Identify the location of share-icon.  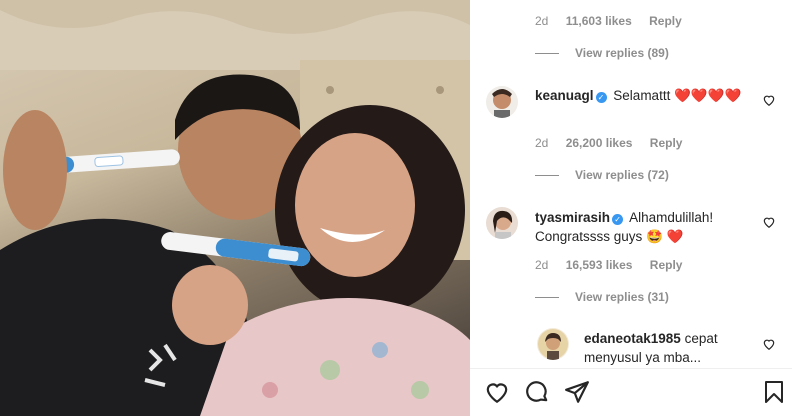
(577, 392).